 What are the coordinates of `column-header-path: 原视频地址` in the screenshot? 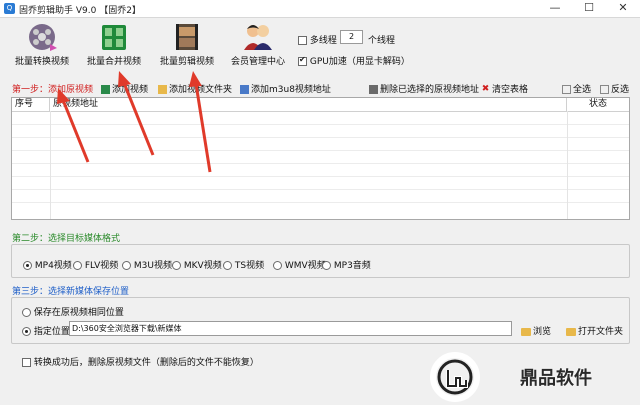 It's located at (308, 104).